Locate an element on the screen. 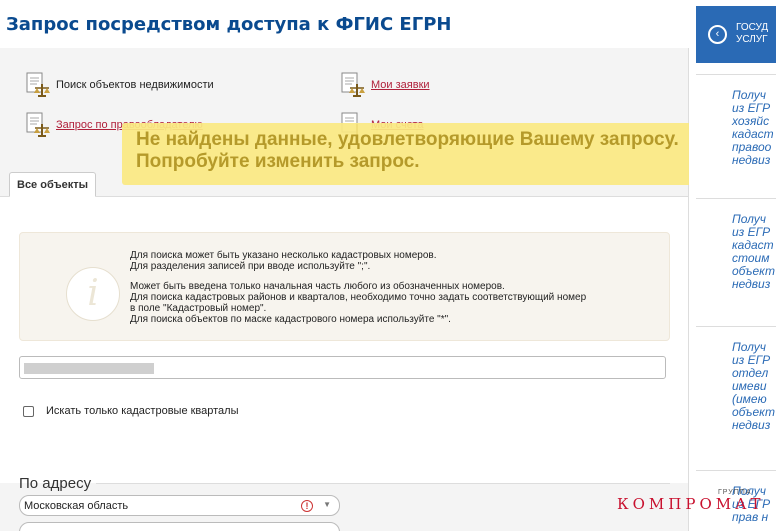 The width and height of the screenshot is (776, 531). page-title: Запрос посредством доступа к ФГИС ЕГРН is located at coordinates (229, 24).